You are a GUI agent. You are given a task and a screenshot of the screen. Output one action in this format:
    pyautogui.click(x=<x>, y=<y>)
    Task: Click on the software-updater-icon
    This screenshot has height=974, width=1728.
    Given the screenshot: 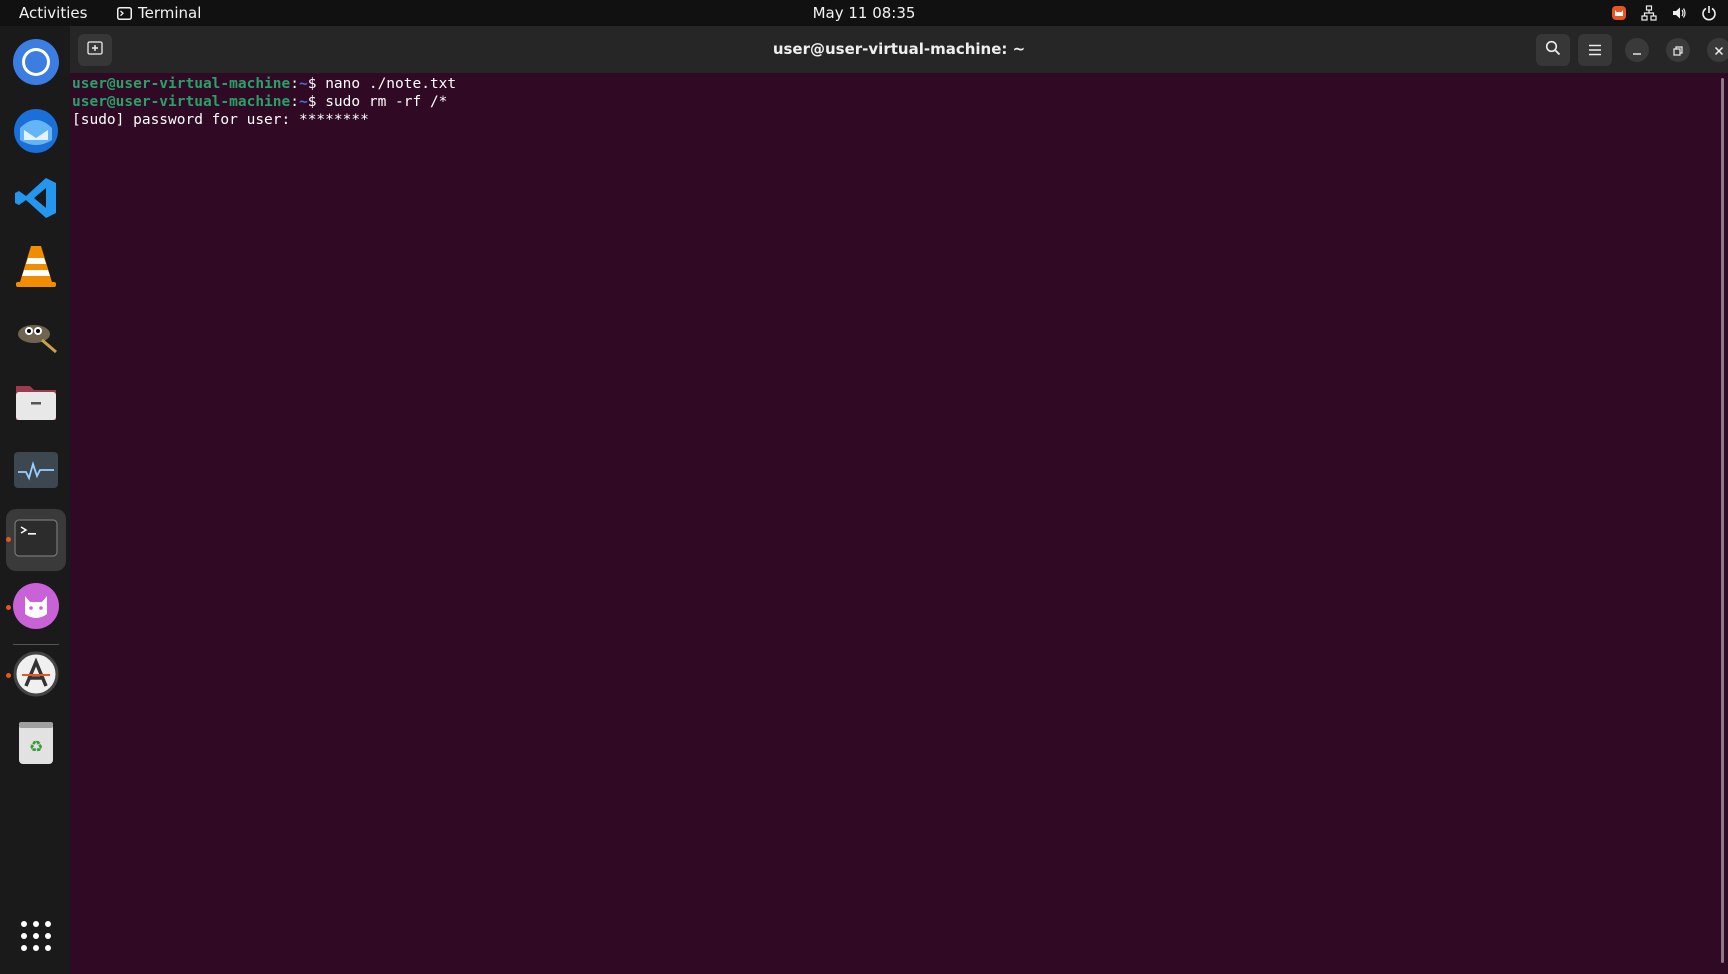 What is the action you would take?
    pyautogui.click(x=36, y=676)
    